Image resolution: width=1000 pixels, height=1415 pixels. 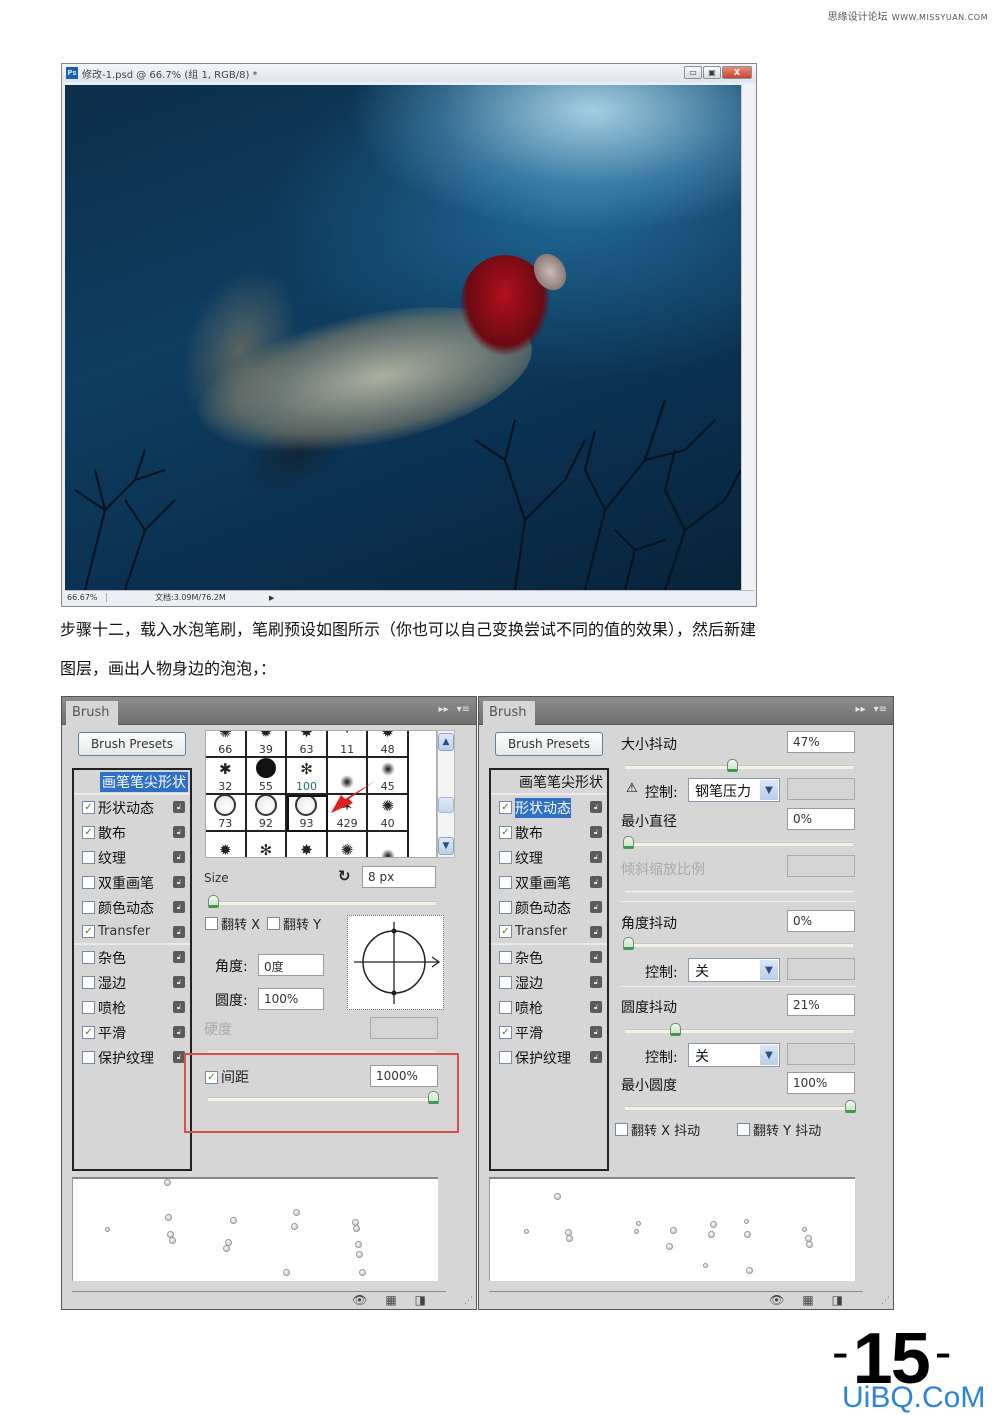 What do you see at coordinates (628, 842) in the screenshot?
I see `min-diameter-thumb` at bounding box center [628, 842].